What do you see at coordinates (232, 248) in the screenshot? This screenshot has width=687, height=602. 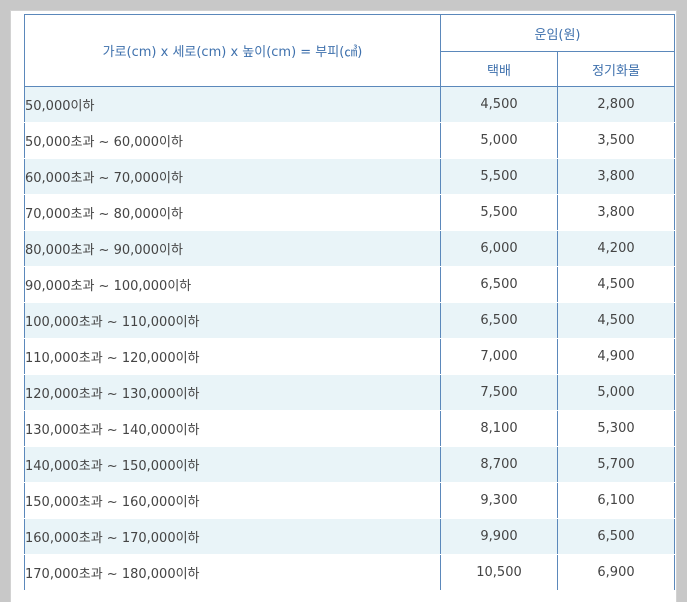 I see `range-cell: 80,000초과 ~ 90,000이하` at bounding box center [232, 248].